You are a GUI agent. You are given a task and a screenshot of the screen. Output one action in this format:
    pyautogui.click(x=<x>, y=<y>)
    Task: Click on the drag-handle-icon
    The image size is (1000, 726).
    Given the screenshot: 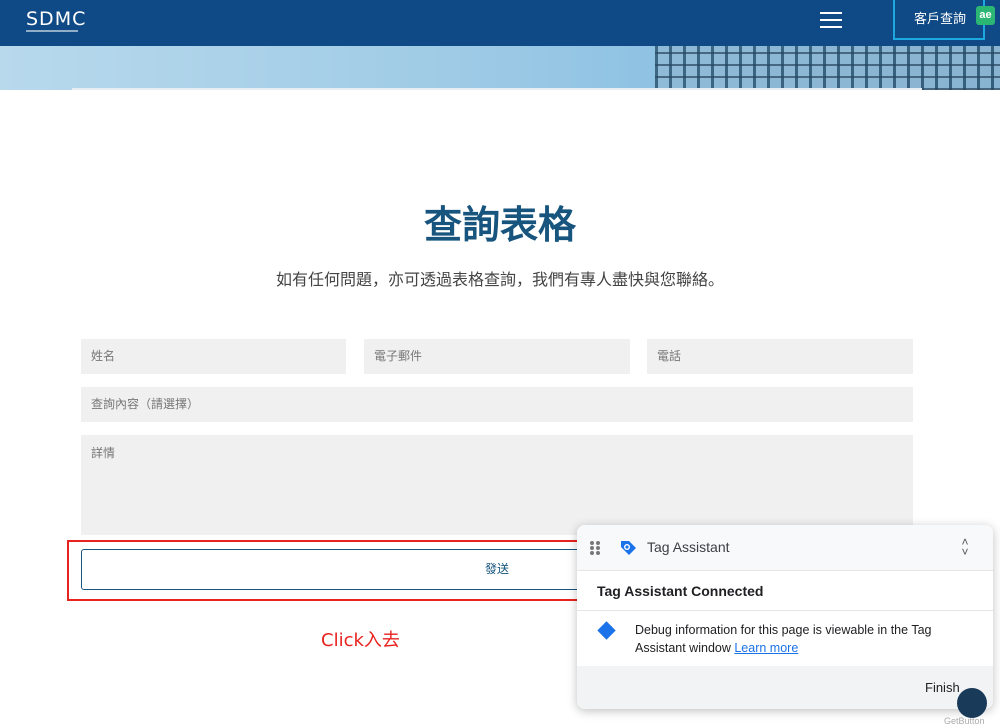 What is the action you would take?
    pyautogui.click(x=595, y=548)
    